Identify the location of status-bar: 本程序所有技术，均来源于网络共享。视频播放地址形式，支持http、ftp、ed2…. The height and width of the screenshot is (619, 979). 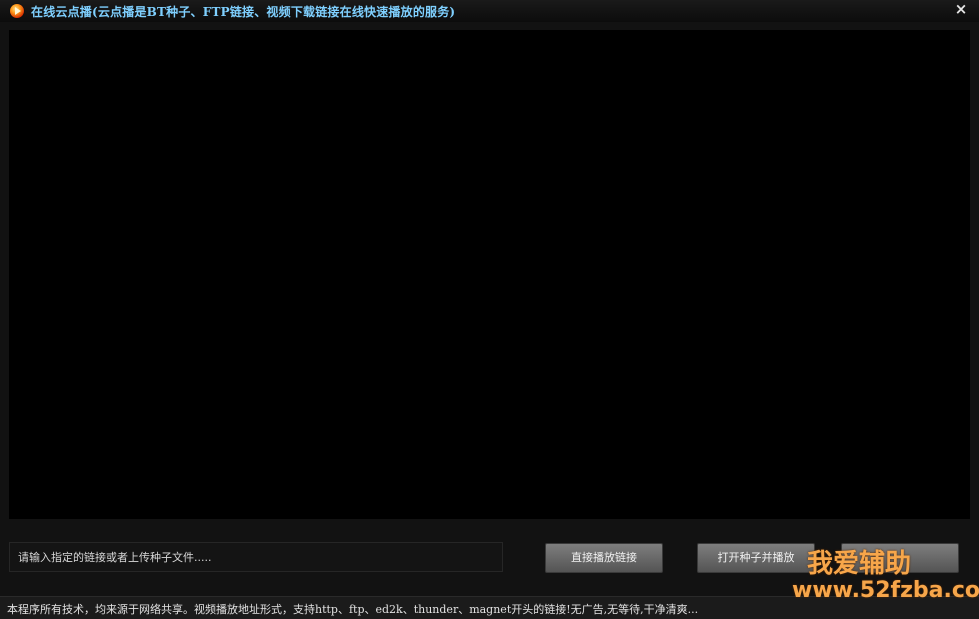
(489, 607).